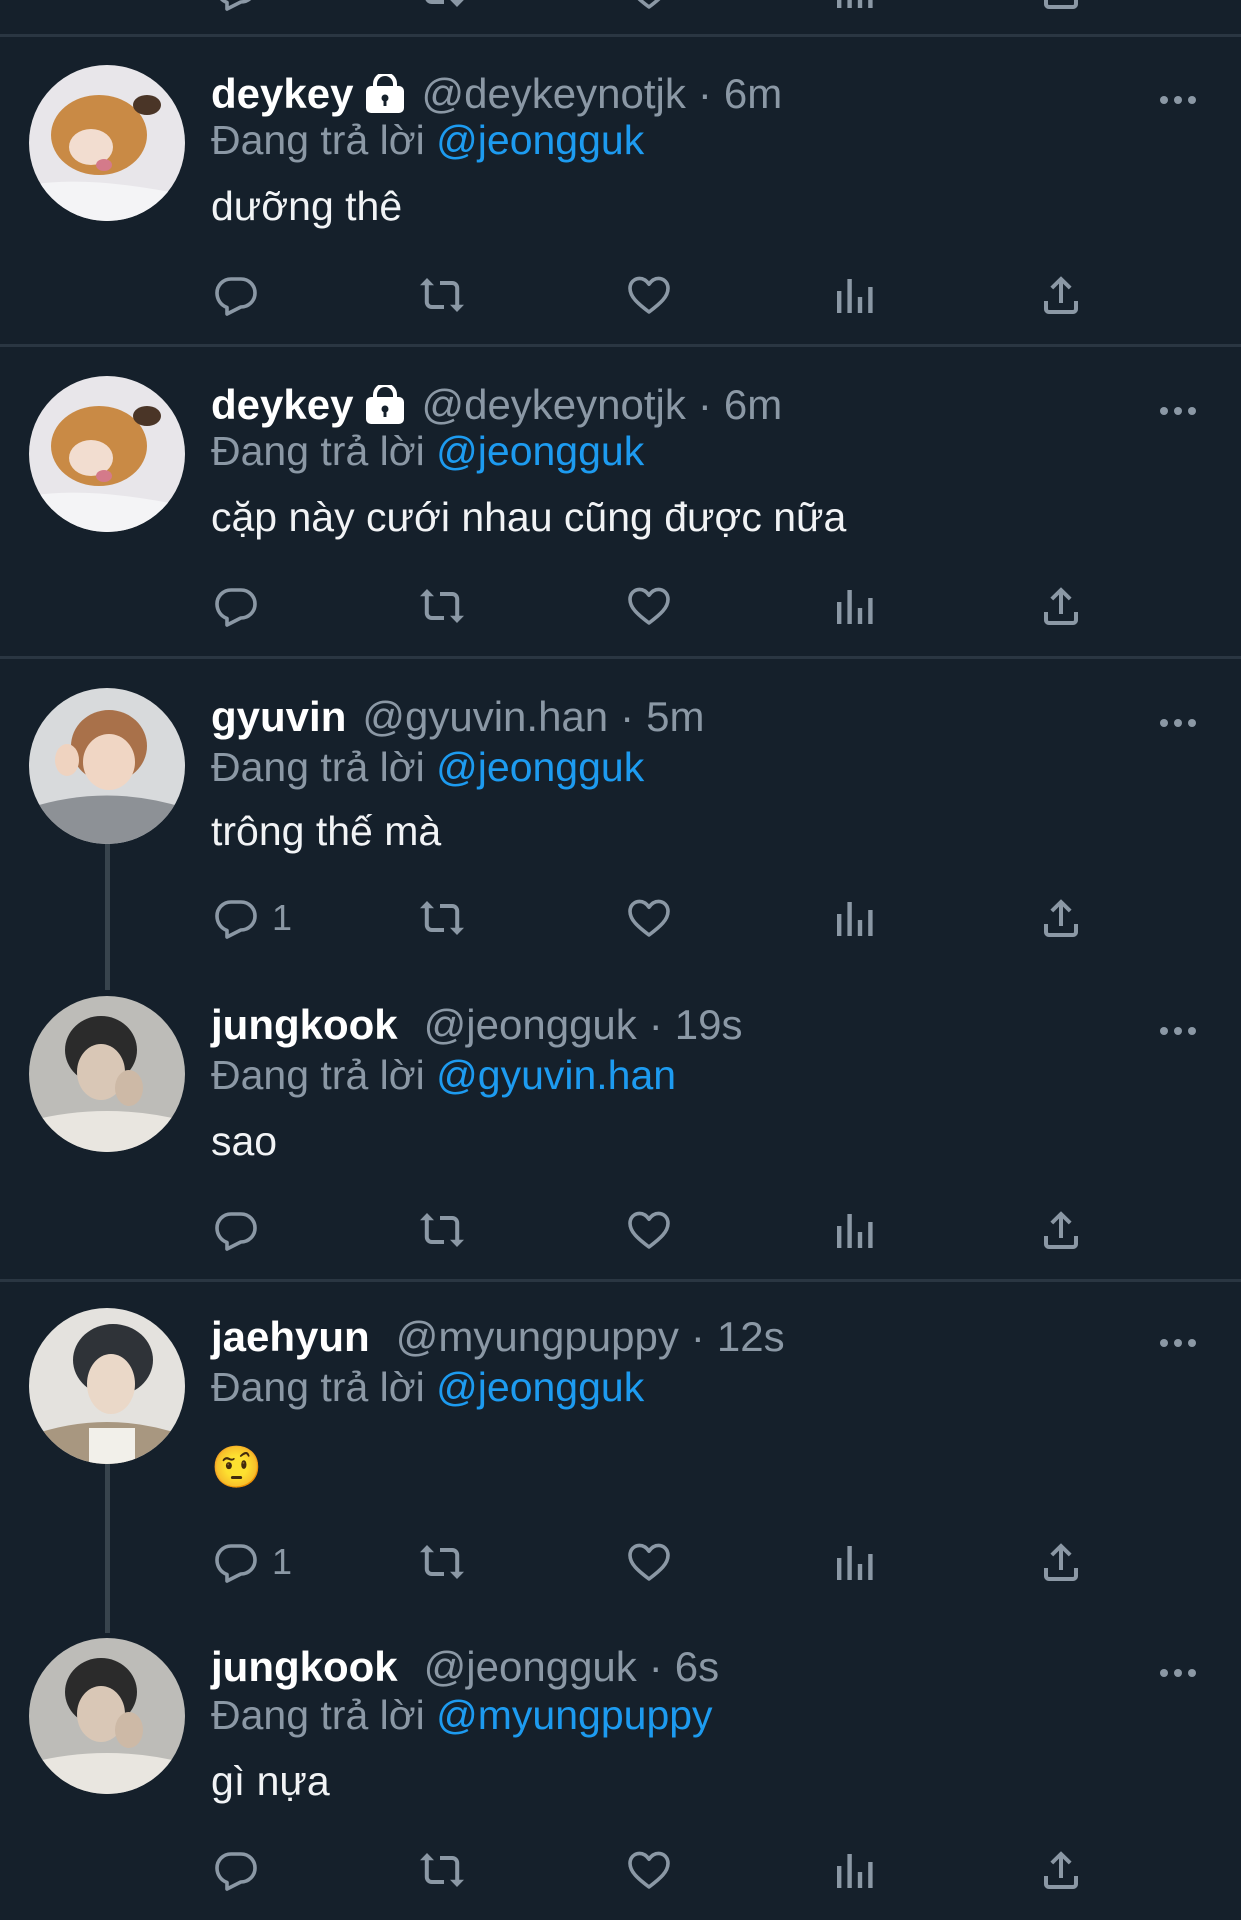  I want to click on reply-context: Đang trả lời @jeongguk, so click(427, 767).